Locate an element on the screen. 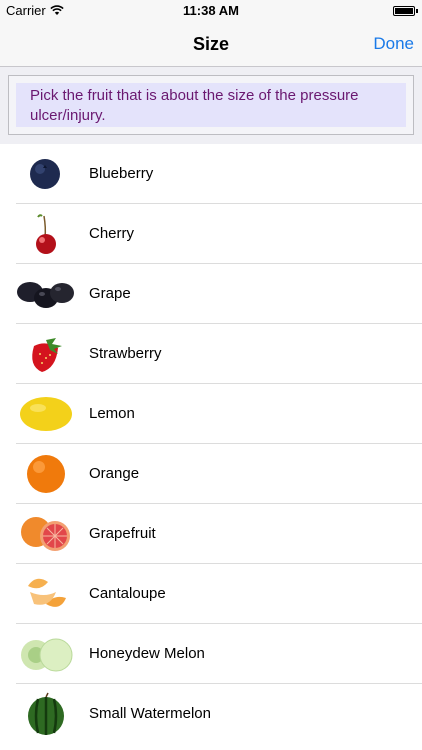 This screenshot has height=750, width=422. navigation-bar: Size Done is located at coordinates (211, 44).